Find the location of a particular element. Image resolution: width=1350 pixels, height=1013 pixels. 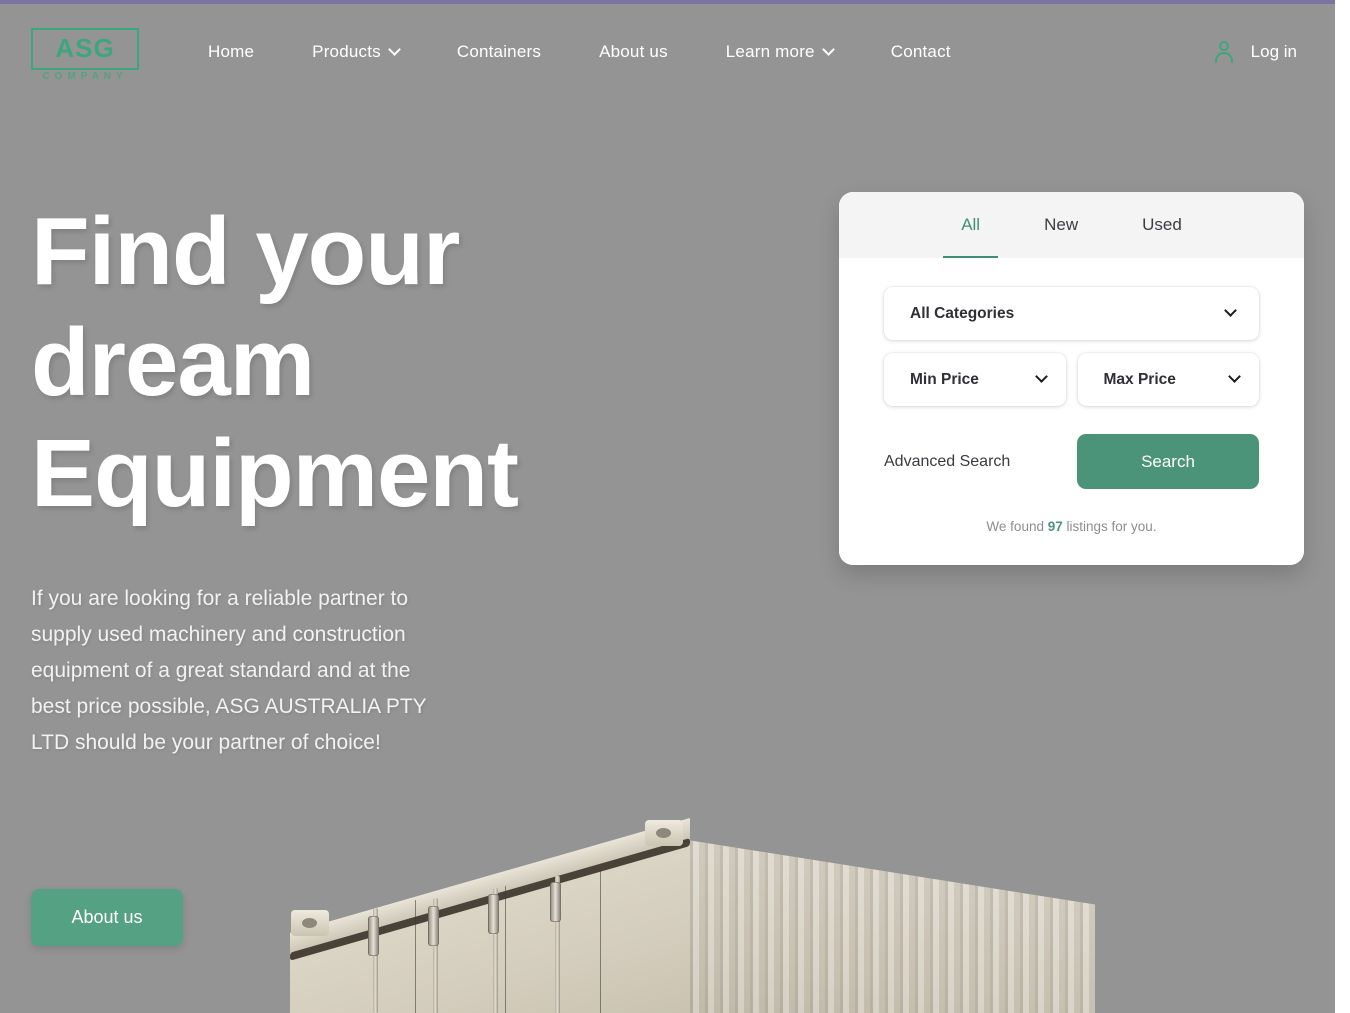

listing-count: We found 97 listings for you. is located at coordinates (1071, 529).